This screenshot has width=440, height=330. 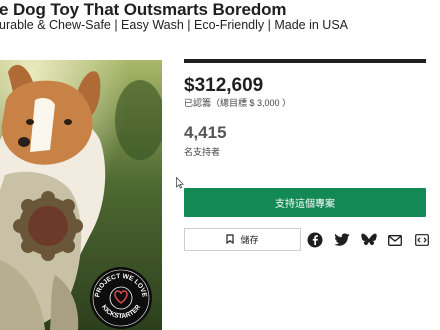 I want to click on butterfly-icon, so click(x=369, y=240).